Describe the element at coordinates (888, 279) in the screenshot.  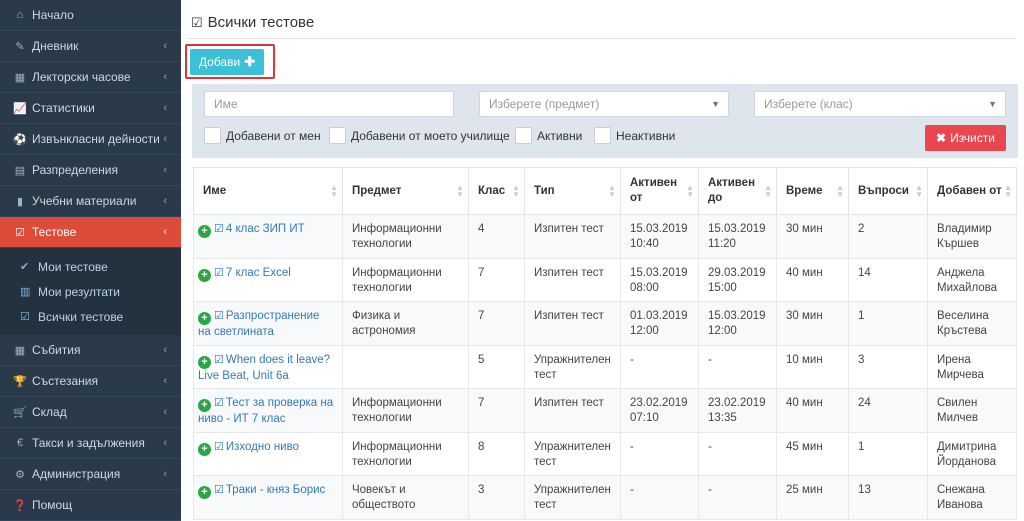
I see `cell-questions: 14` at that location.